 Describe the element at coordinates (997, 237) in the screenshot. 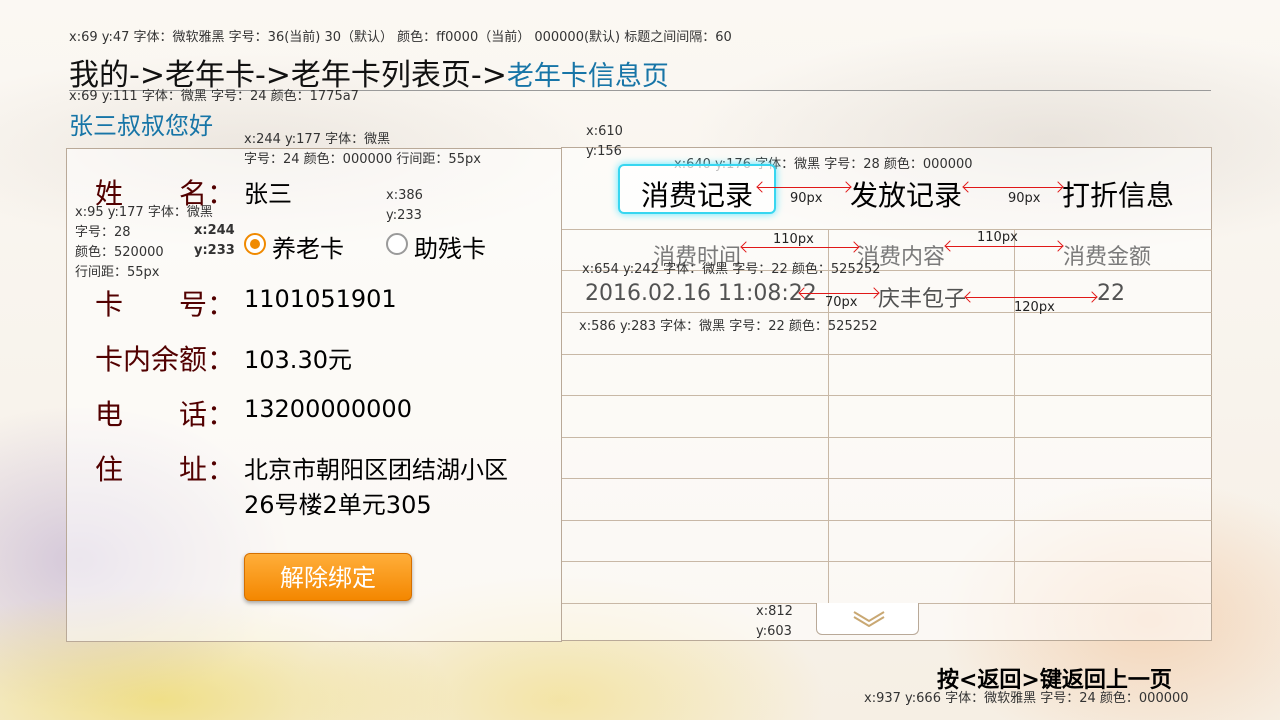

I see `header-gap-label-2: 110px` at that location.